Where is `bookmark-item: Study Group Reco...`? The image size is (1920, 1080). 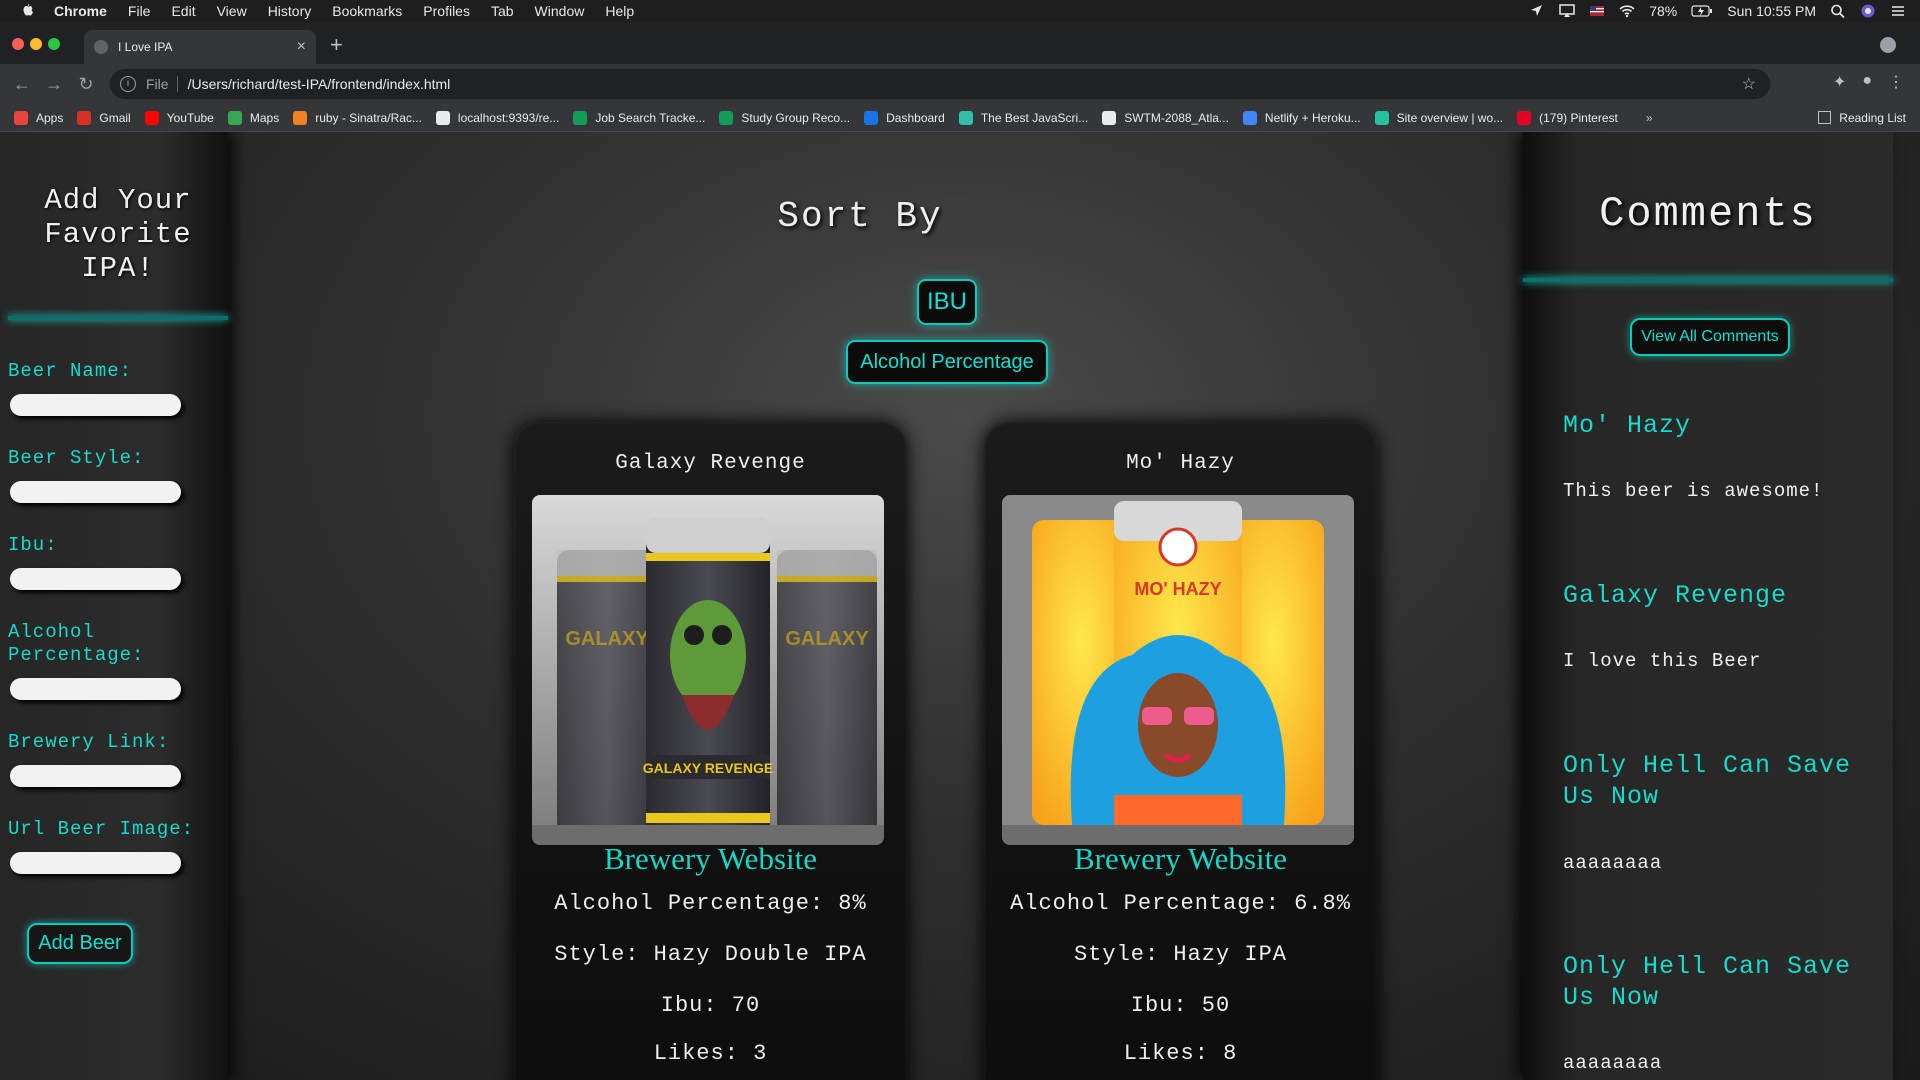
bookmark-item: Study Group Reco... is located at coordinates (784, 117).